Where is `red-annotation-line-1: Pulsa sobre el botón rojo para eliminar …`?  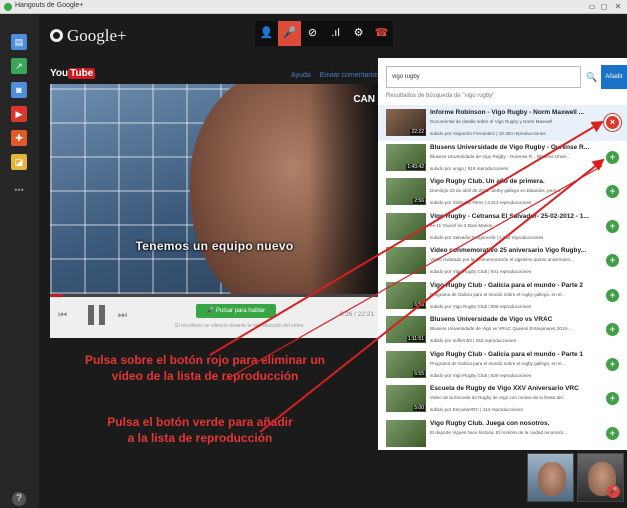 red-annotation-line-1: Pulsa sobre el botón rojo para eliminar … is located at coordinates (205, 360).